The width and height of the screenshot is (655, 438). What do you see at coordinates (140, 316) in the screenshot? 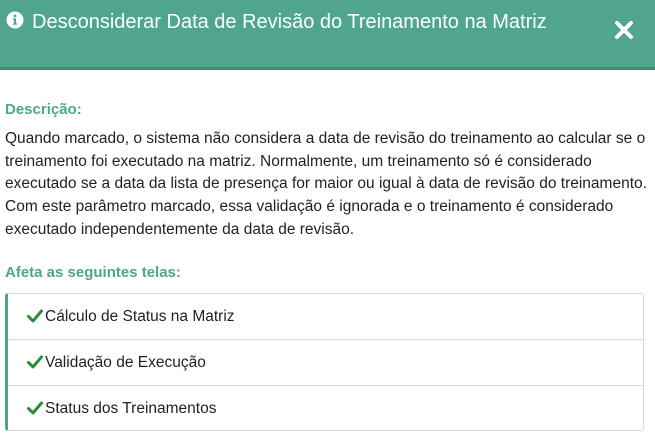
I see `list-item-label: Cálculo de Status na Matriz` at bounding box center [140, 316].